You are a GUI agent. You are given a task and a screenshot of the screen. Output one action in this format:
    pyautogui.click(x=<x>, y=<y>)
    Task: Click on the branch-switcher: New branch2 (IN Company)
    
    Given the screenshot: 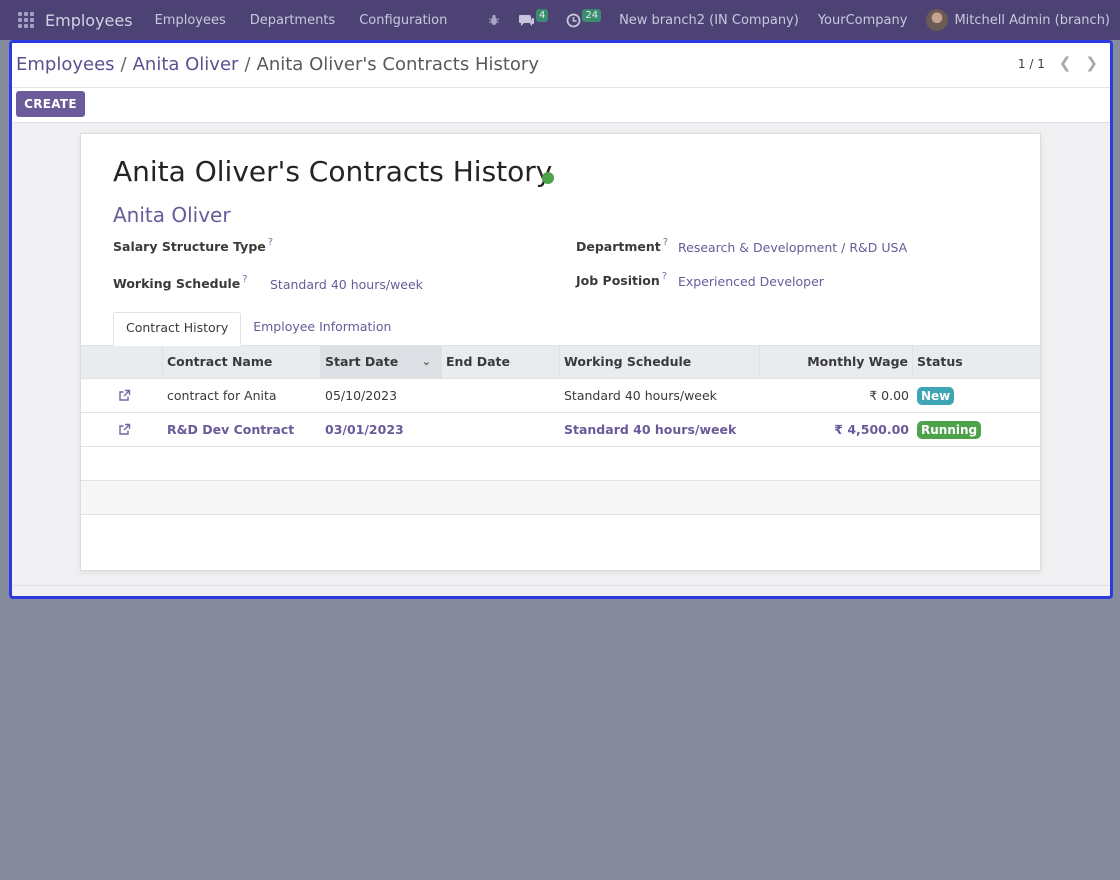 What is the action you would take?
    pyautogui.click(x=709, y=20)
    